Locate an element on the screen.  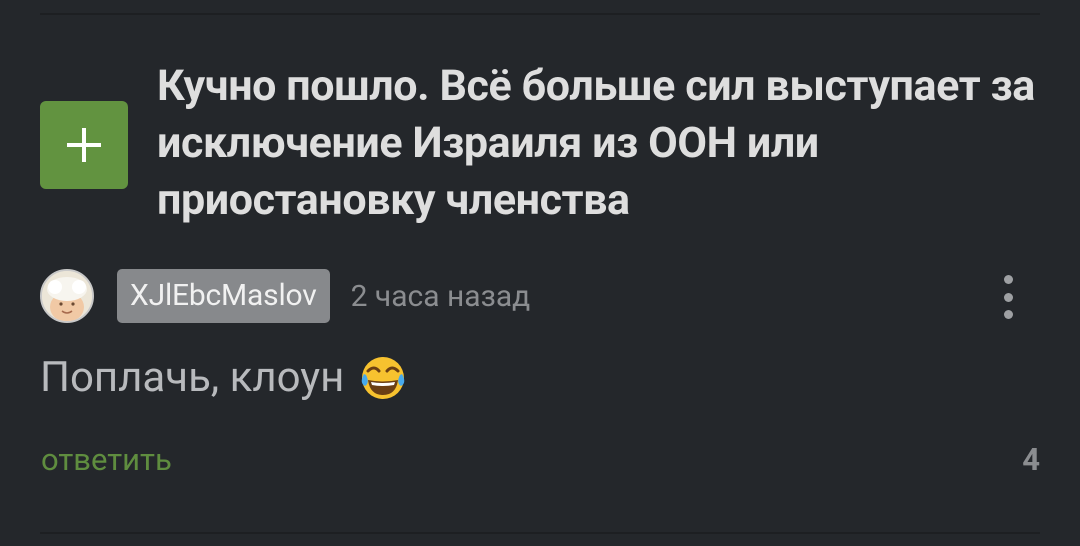
comment-body: Поплачь, клоун is located at coordinates (224, 378).